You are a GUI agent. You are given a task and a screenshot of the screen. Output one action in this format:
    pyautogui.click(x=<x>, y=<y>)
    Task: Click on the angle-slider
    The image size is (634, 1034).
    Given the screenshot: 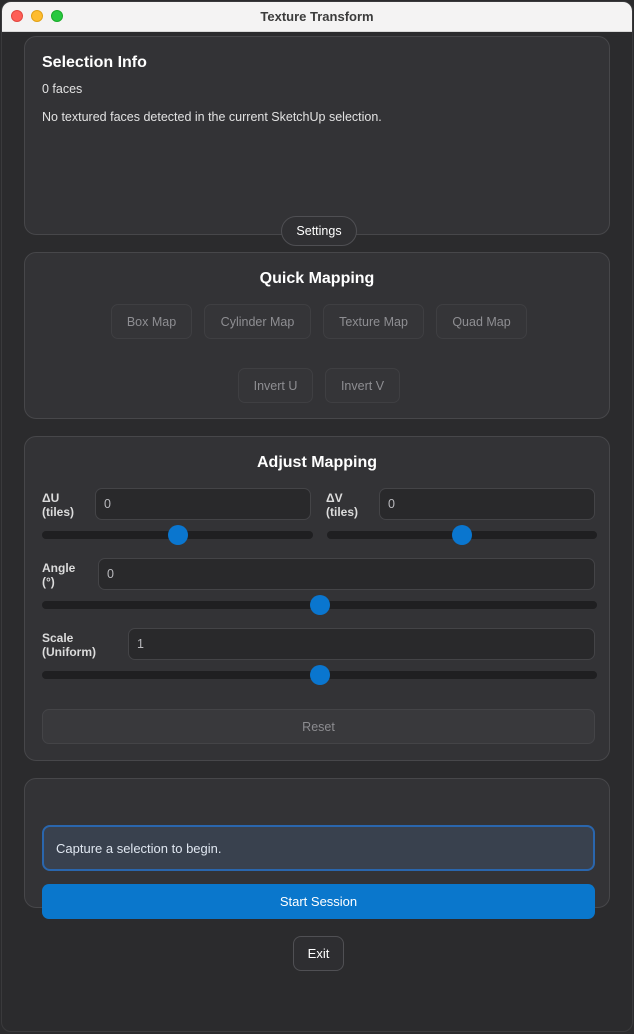 What is the action you would take?
    pyautogui.click(x=319, y=605)
    